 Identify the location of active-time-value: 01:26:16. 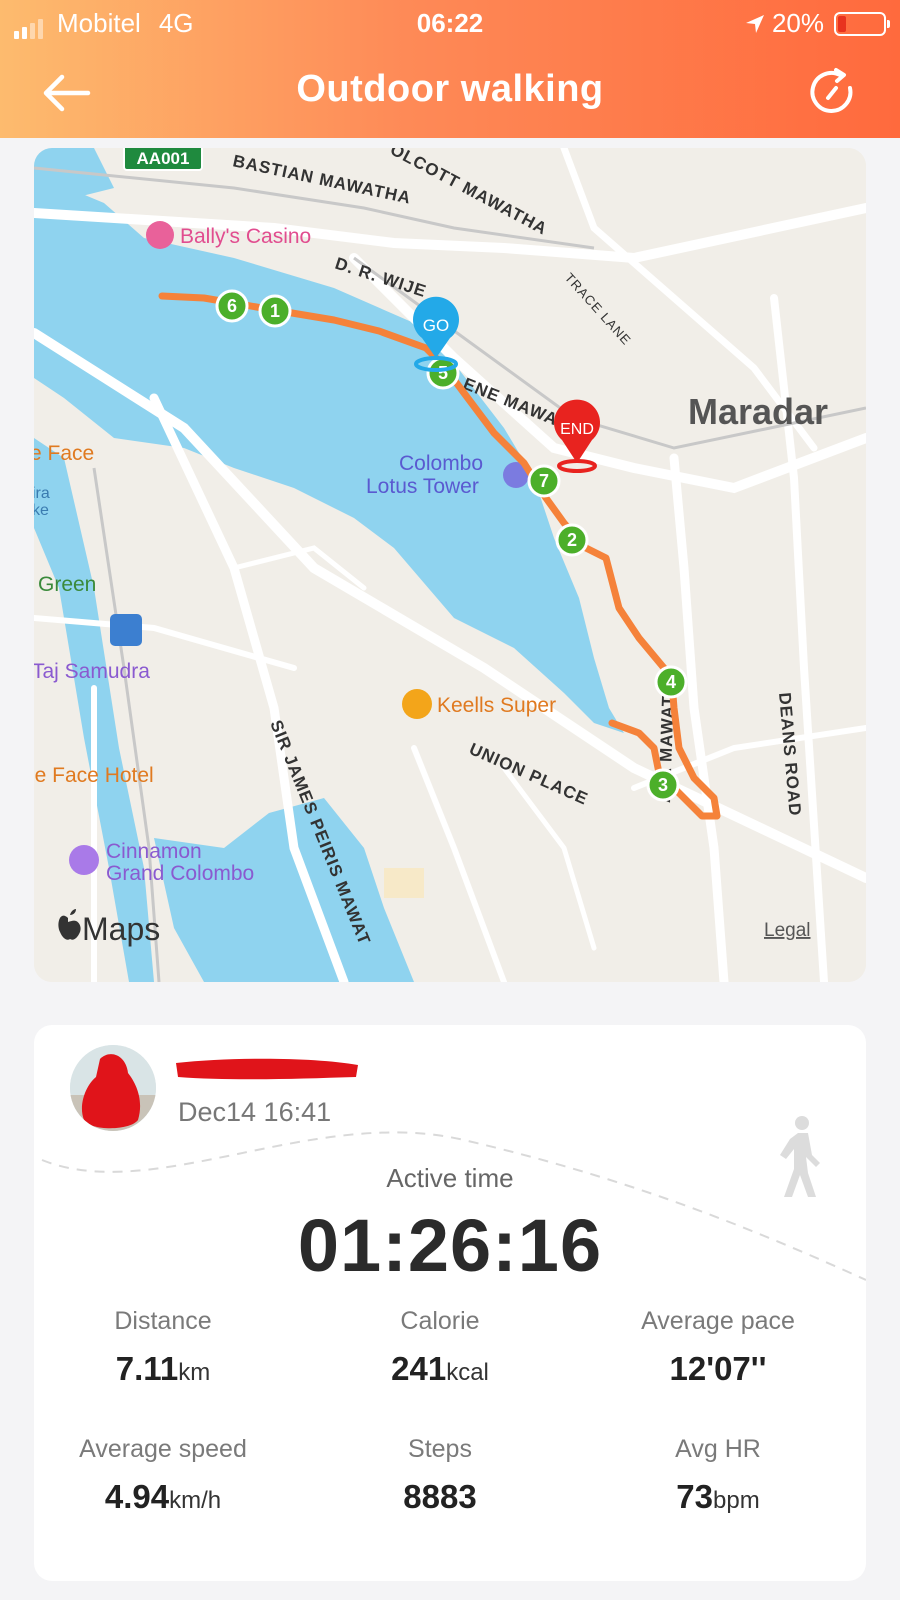
(450, 1245).